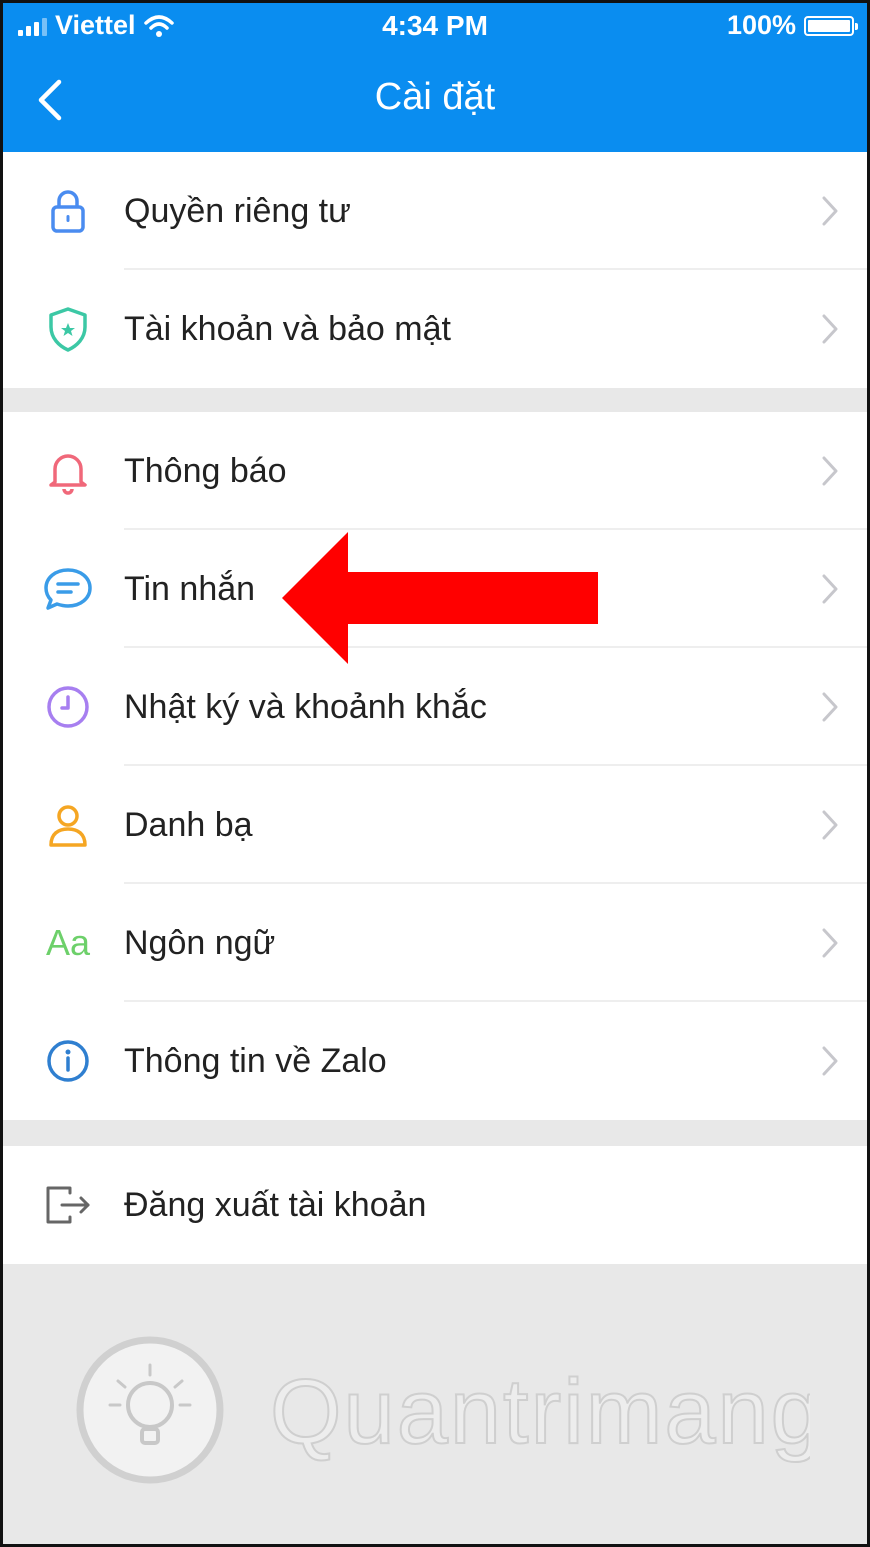  Describe the element at coordinates (190, 588) in the screenshot. I see `settings-item-label: Tin nhắn` at that location.